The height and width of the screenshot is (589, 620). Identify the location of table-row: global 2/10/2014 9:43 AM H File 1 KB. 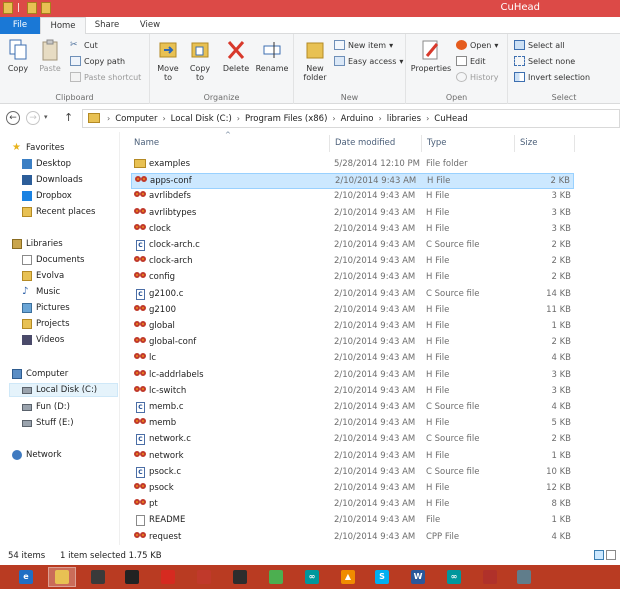
(352, 327).